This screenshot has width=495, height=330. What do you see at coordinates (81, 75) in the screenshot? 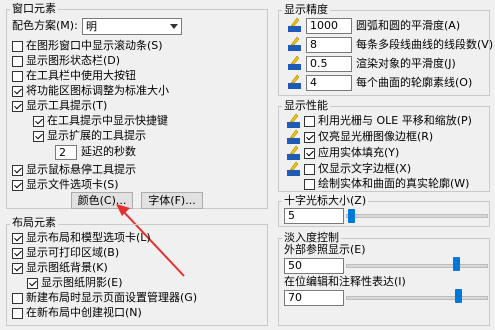
I see `checkbox-label: 在工具栏中使用大按钮` at bounding box center [81, 75].